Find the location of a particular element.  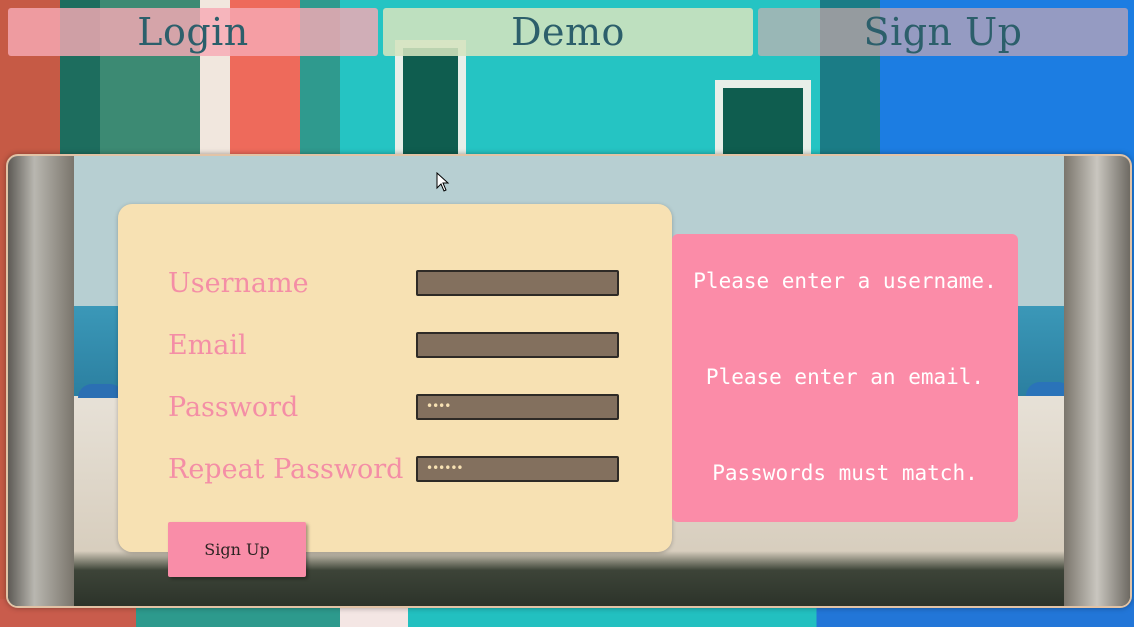

email-error: Please enter an email. is located at coordinates (845, 377).